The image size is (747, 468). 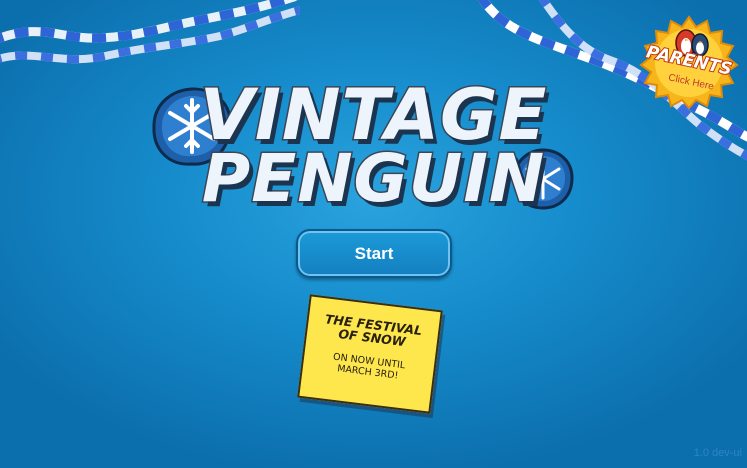 What do you see at coordinates (689, 62) in the screenshot?
I see `parents-badge: PARENTS Click Here` at bounding box center [689, 62].